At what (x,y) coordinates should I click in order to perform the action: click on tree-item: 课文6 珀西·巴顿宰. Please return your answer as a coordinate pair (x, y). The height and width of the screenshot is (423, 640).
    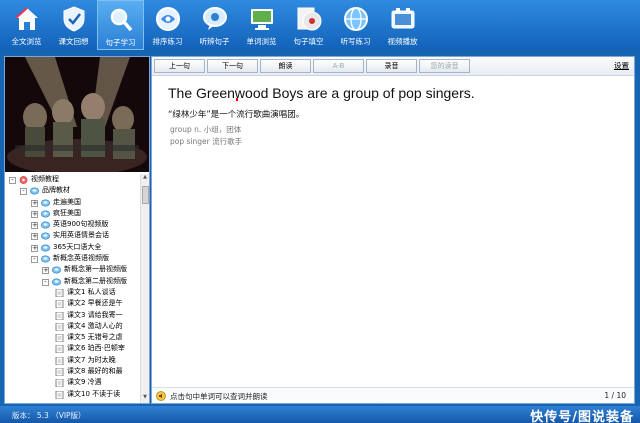
    Looking at the image, I should click on (77, 348).